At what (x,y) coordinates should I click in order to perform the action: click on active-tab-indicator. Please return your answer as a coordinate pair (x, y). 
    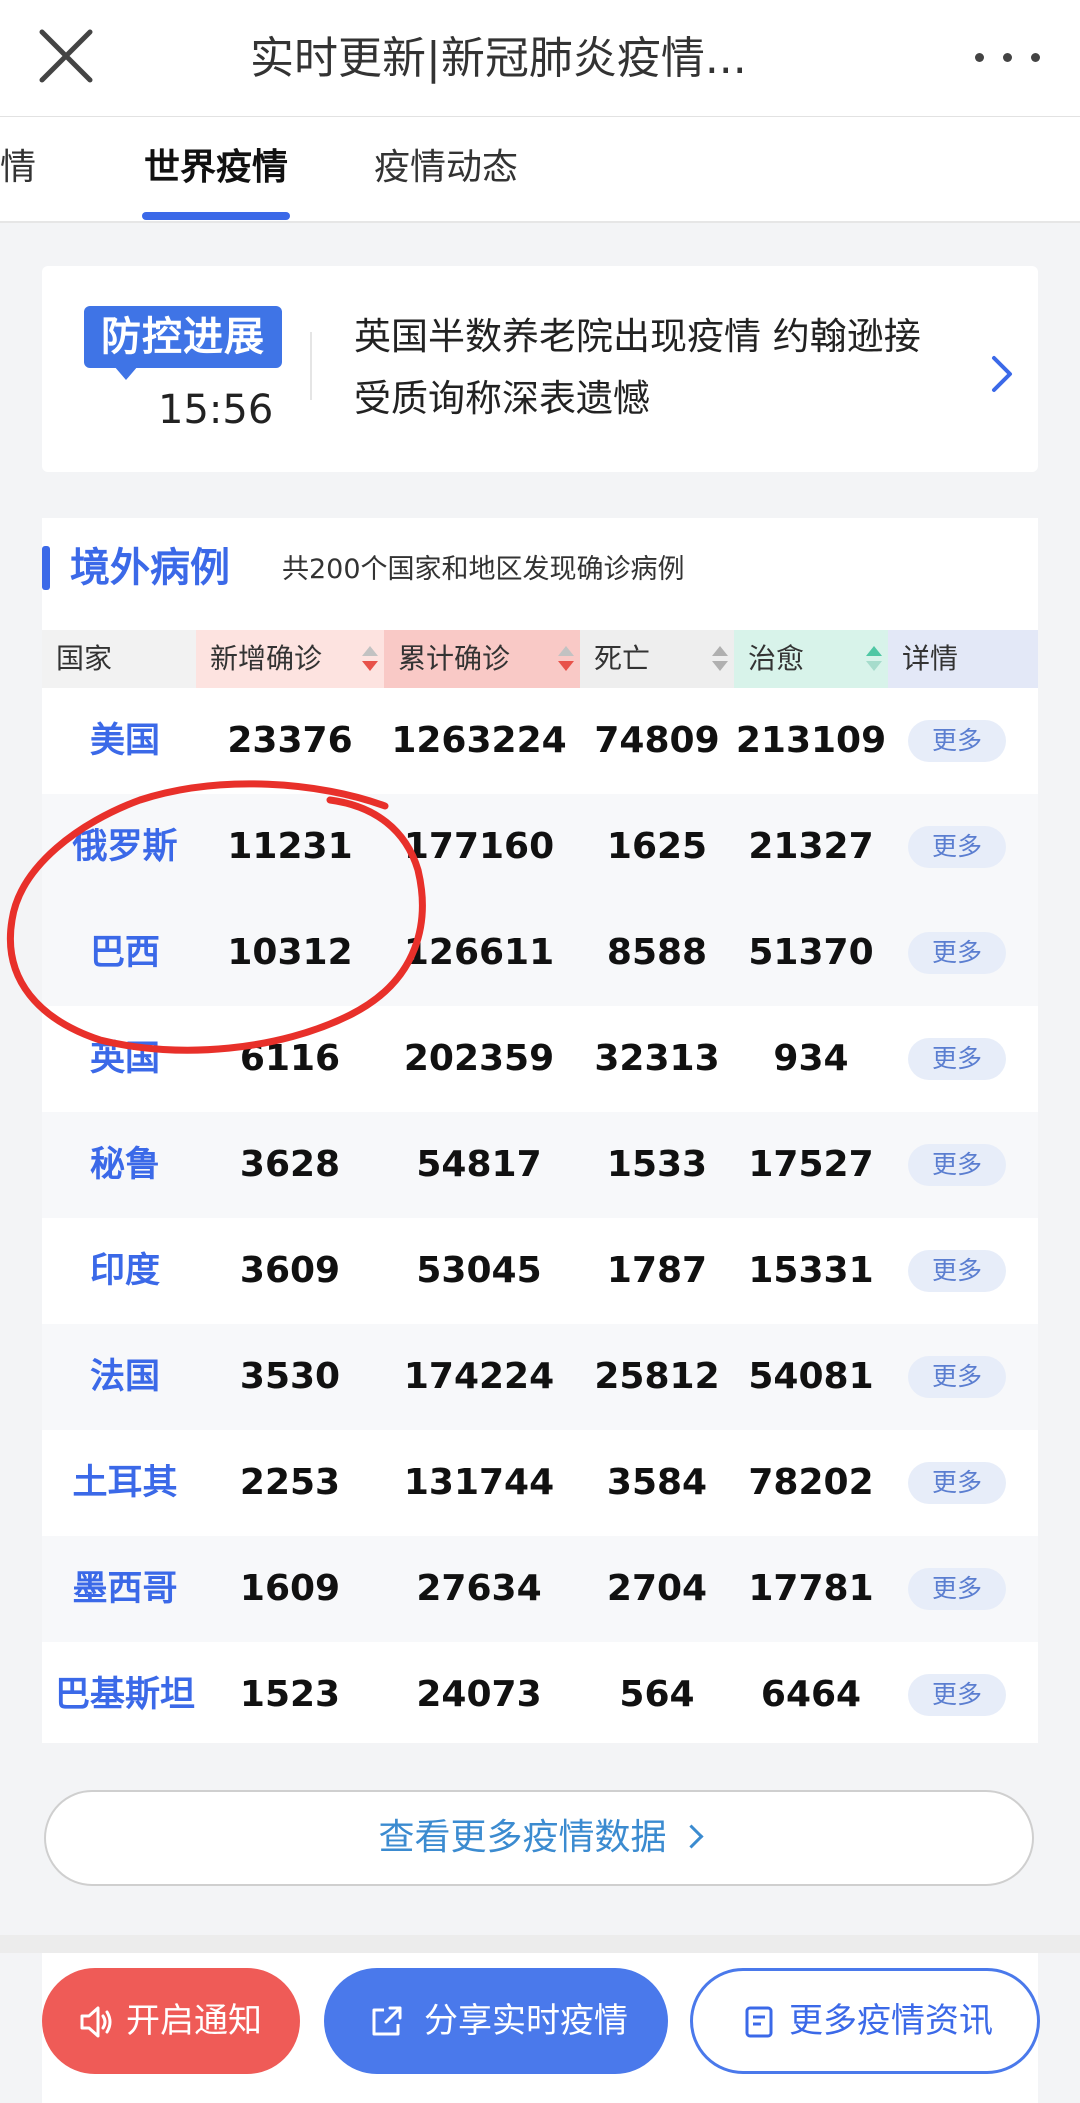
    Looking at the image, I should click on (216, 216).